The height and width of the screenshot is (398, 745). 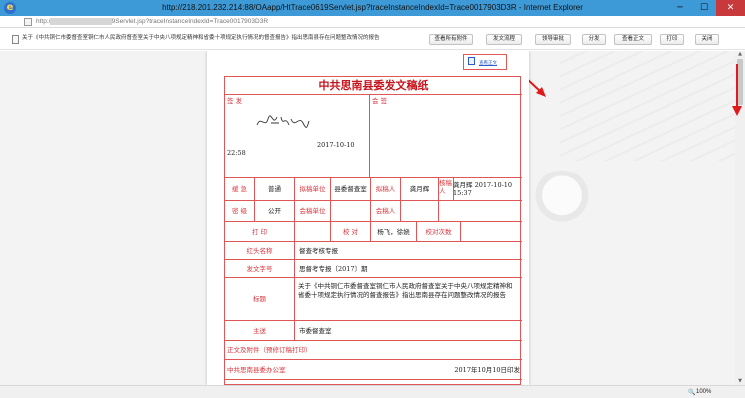 What do you see at coordinates (275, 189) in the screenshot?
I see `urgency-value: 普通` at bounding box center [275, 189].